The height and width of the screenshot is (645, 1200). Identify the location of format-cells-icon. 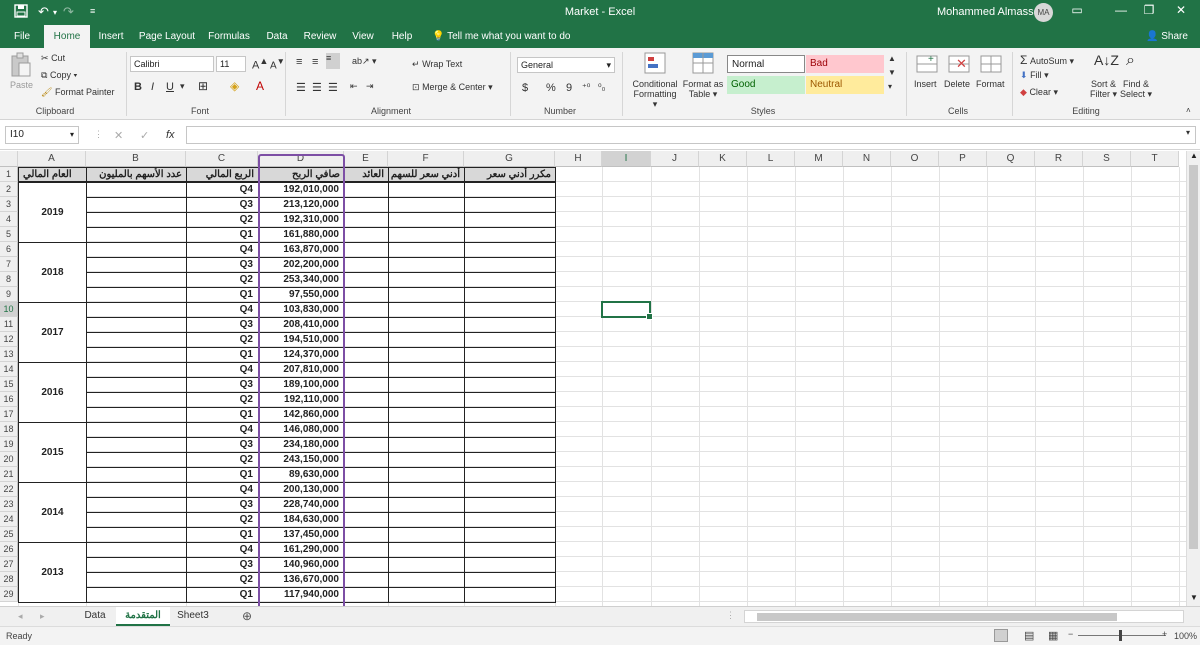
(991, 64).